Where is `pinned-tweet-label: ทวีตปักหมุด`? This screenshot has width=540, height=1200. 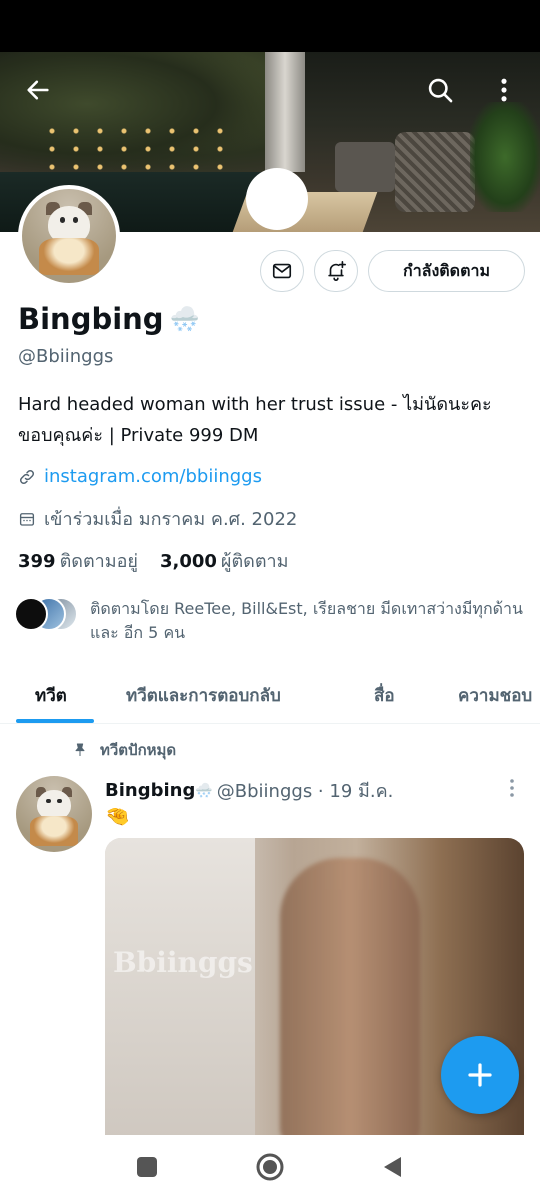
pinned-tweet-label: ทวีตปักหมุด is located at coordinates (124, 750).